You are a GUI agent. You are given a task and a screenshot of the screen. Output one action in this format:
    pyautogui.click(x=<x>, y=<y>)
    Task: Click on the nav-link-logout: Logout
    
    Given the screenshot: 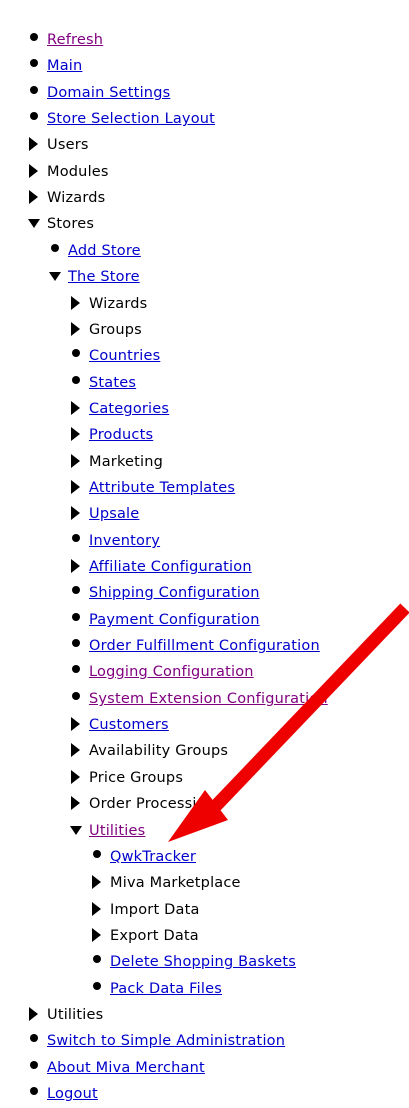 What is the action you would take?
    pyautogui.click(x=72, y=1094)
    